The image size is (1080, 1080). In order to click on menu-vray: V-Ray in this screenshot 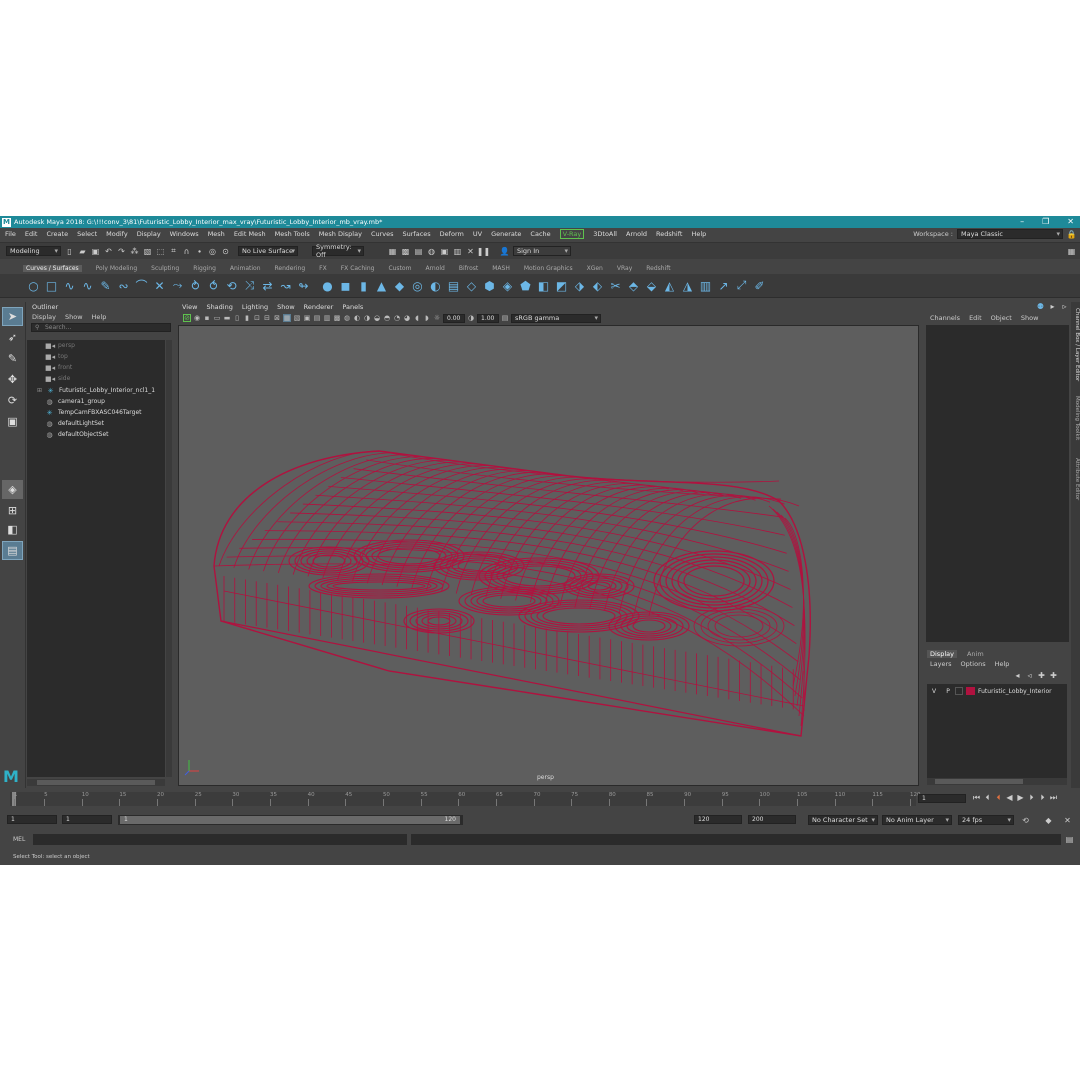, I will do `click(572, 234)`.